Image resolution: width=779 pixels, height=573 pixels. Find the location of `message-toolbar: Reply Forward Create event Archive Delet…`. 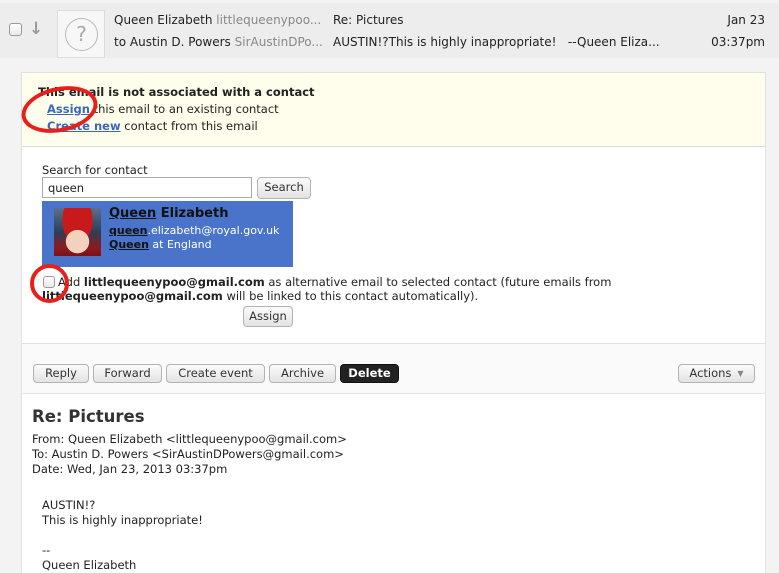

message-toolbar: Reply Forward Create event Archive Delet… is located at coordinates (393, 368).